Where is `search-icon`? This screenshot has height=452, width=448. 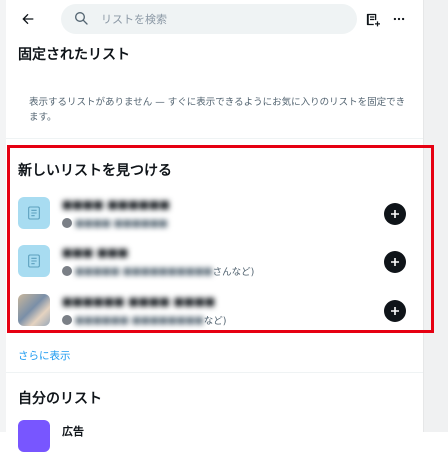
search-icon is located at coordinates (82, 19).